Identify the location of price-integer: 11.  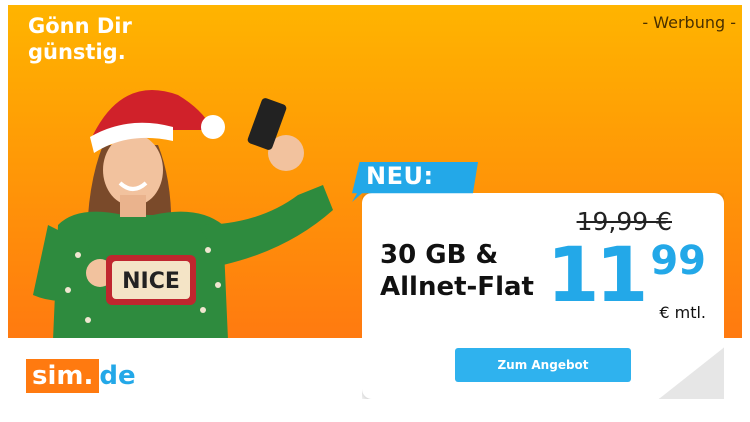
(597, 274).